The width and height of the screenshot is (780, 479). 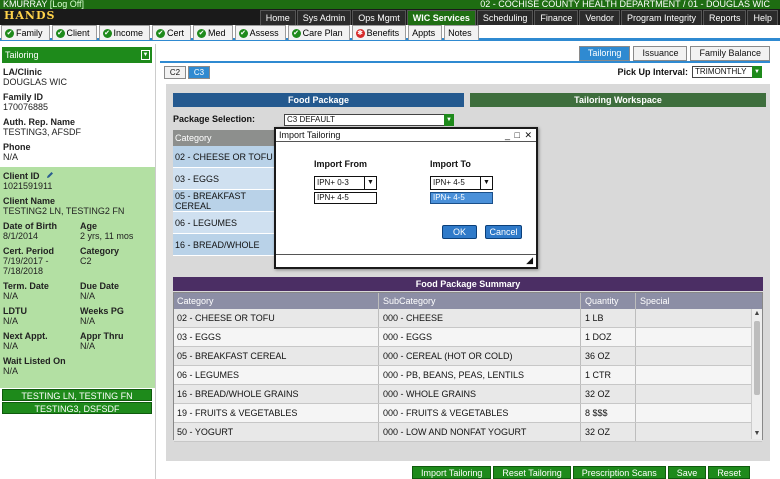 I want to click on tab-notes: Notes, so click(x=461, y=32).